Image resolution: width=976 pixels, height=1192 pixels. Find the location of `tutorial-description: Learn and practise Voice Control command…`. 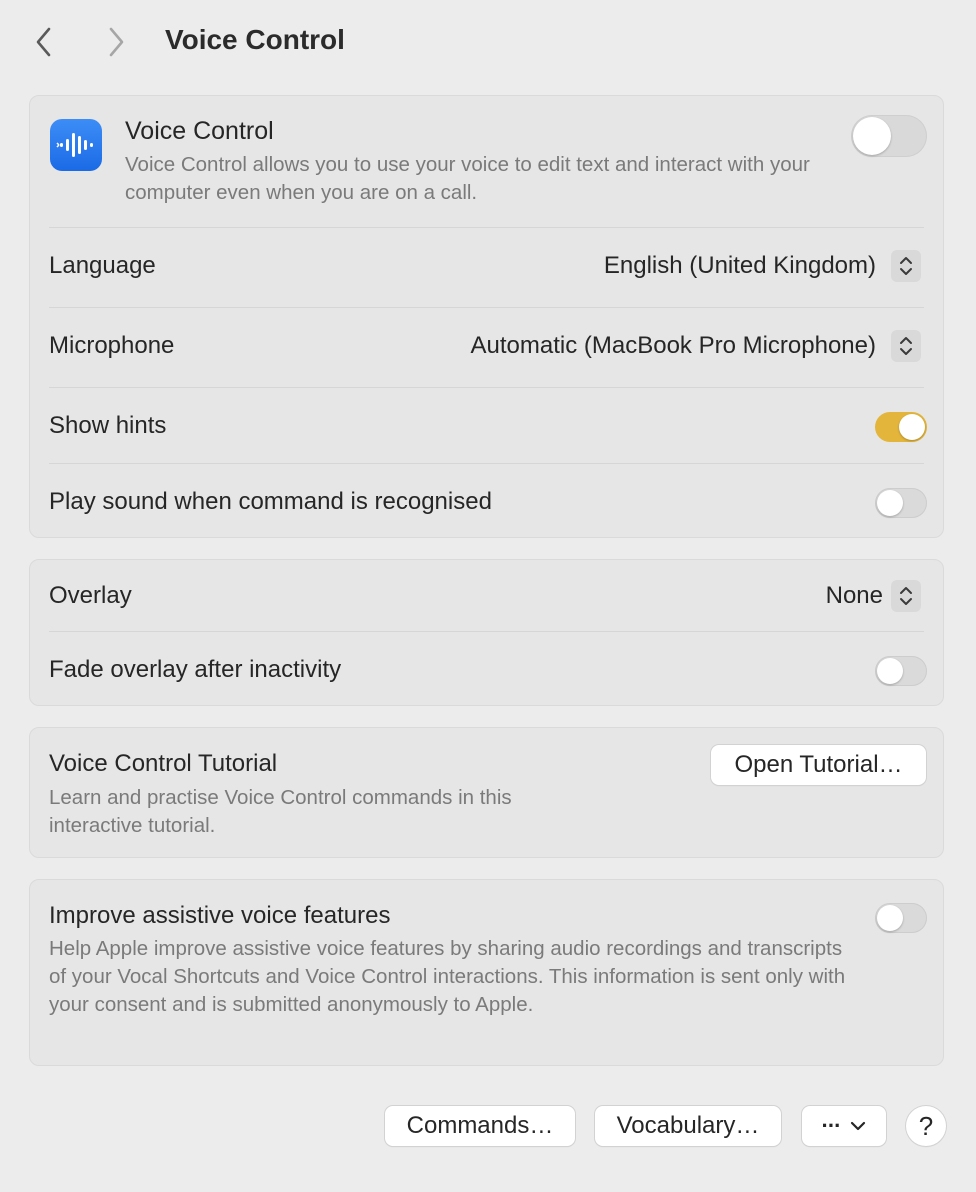

tutorial-description: Learn and practise Voice Control command… is located at coordinates (280, 811).